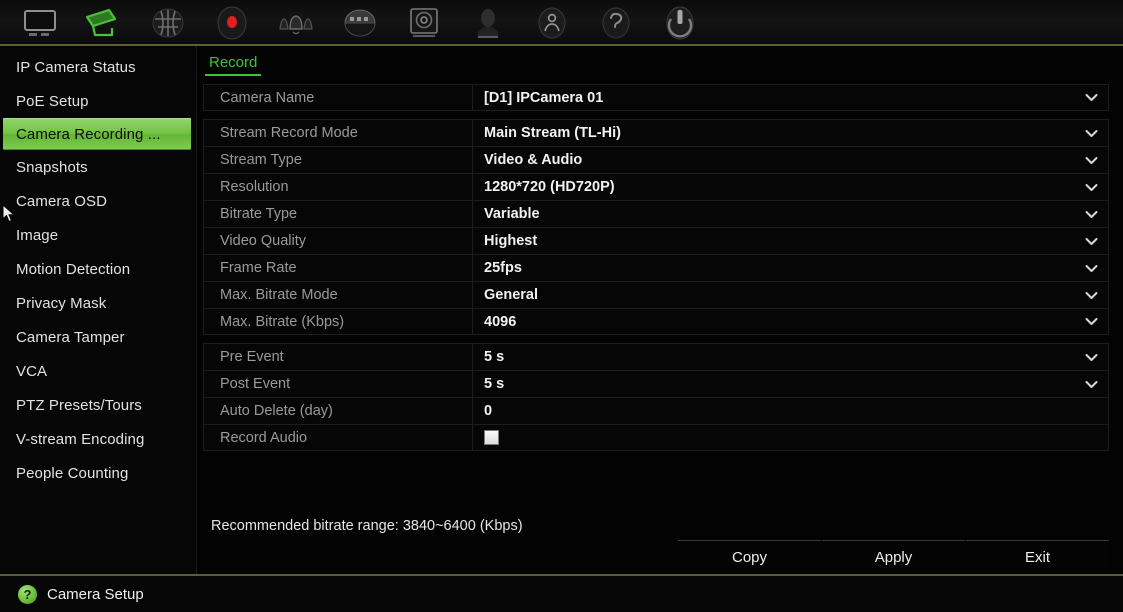  I want to click on help-question-badge-icon: ?, so click(27, 594).